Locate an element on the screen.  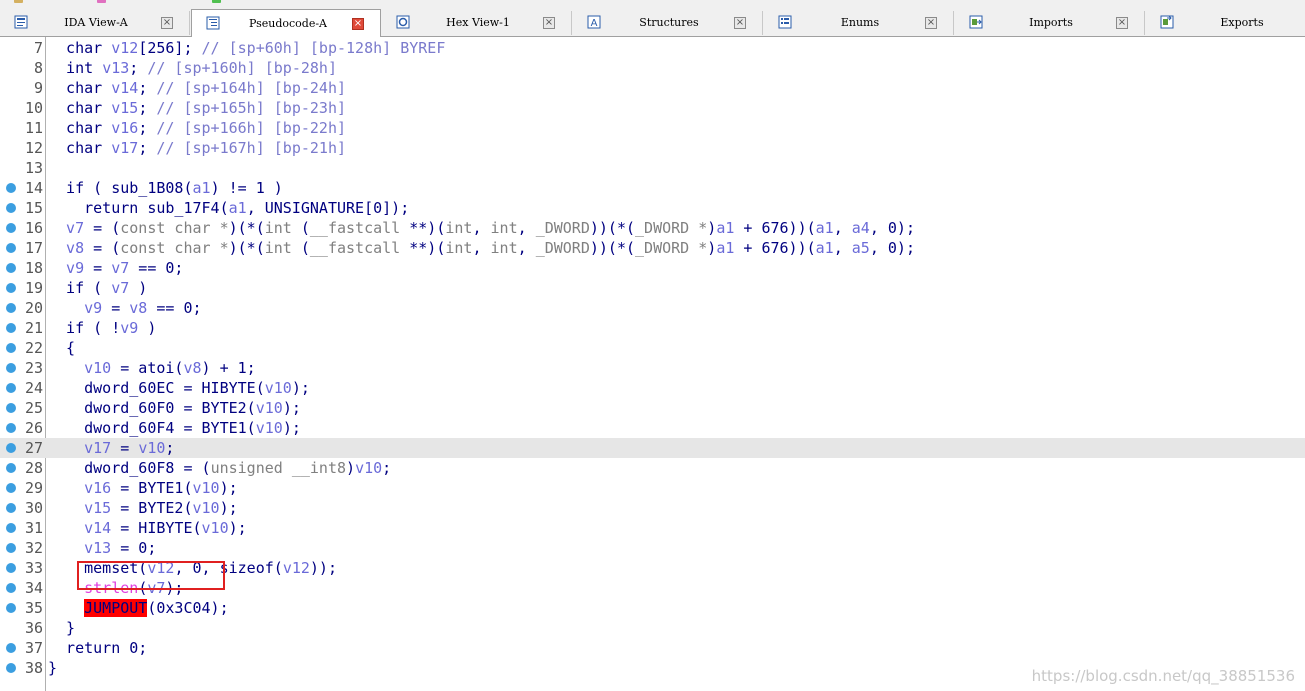
tab-enums: Enums × is located at coordinates (859, 23).